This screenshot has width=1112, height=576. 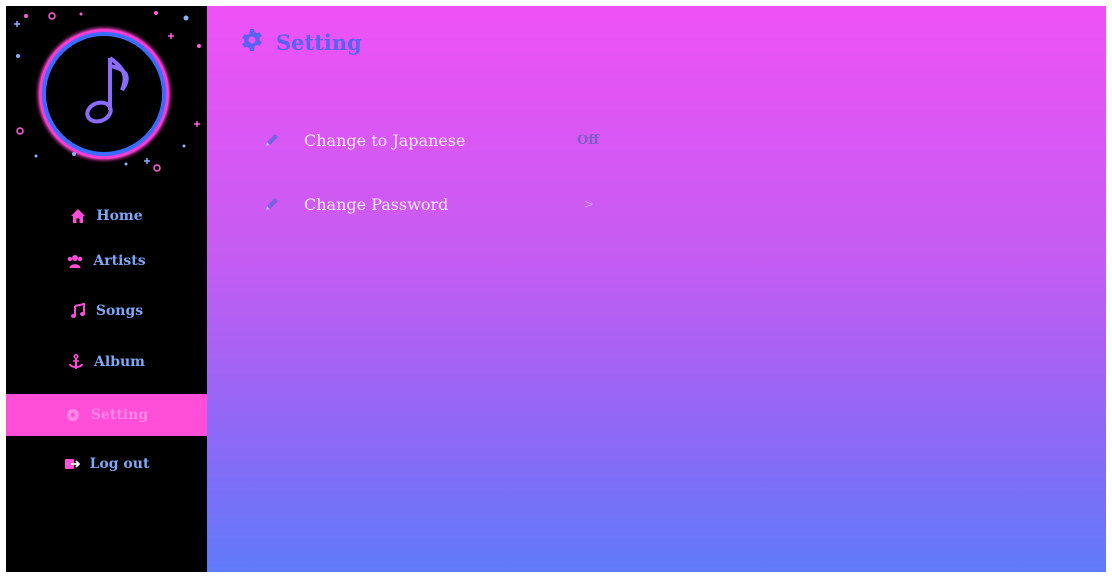 I want to click on setting-label: Change Password, so click(x=376, y=204).